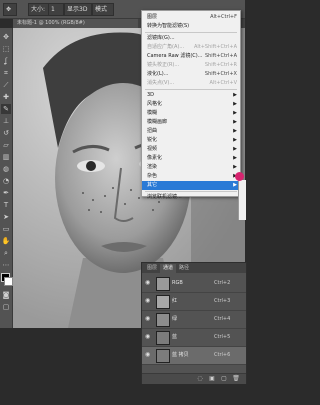  What do you see at coordinates (191, 122) in the screenshot?
I see `menu-item-blur-gallery: 模糊画廊 ▶` at bounding box center [191, 122].